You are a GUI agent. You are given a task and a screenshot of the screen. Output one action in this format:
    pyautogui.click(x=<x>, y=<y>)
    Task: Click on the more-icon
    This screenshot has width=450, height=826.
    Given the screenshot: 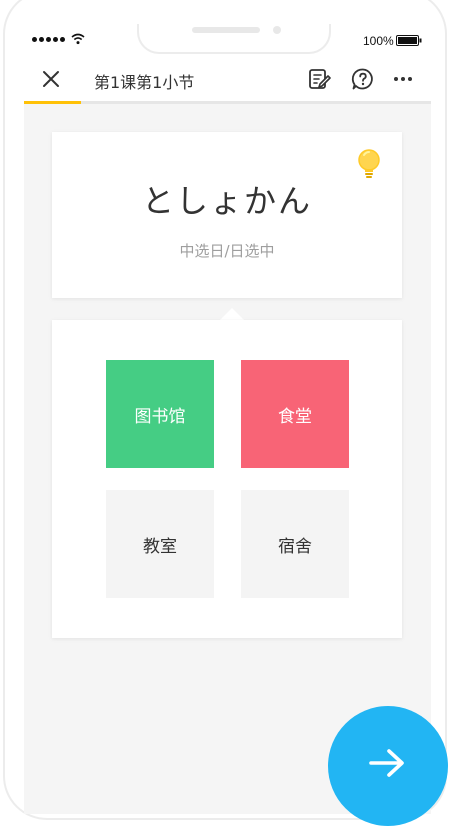 What is the action you would take?
    pyautogui.click(x=403, y=79)
    